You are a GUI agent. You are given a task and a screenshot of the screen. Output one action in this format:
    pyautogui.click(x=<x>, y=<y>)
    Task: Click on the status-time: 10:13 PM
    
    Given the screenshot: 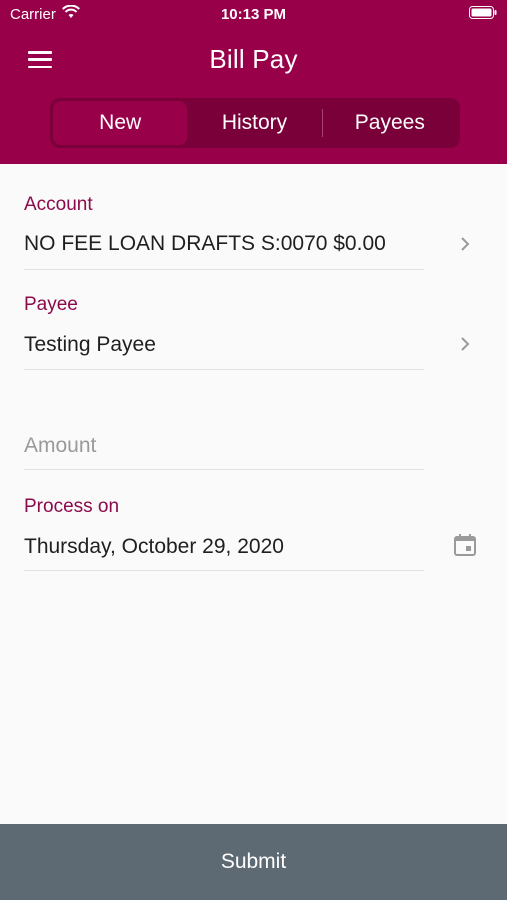 What is the action you would take?
    pyautogui.click(x=253, y=14)
    